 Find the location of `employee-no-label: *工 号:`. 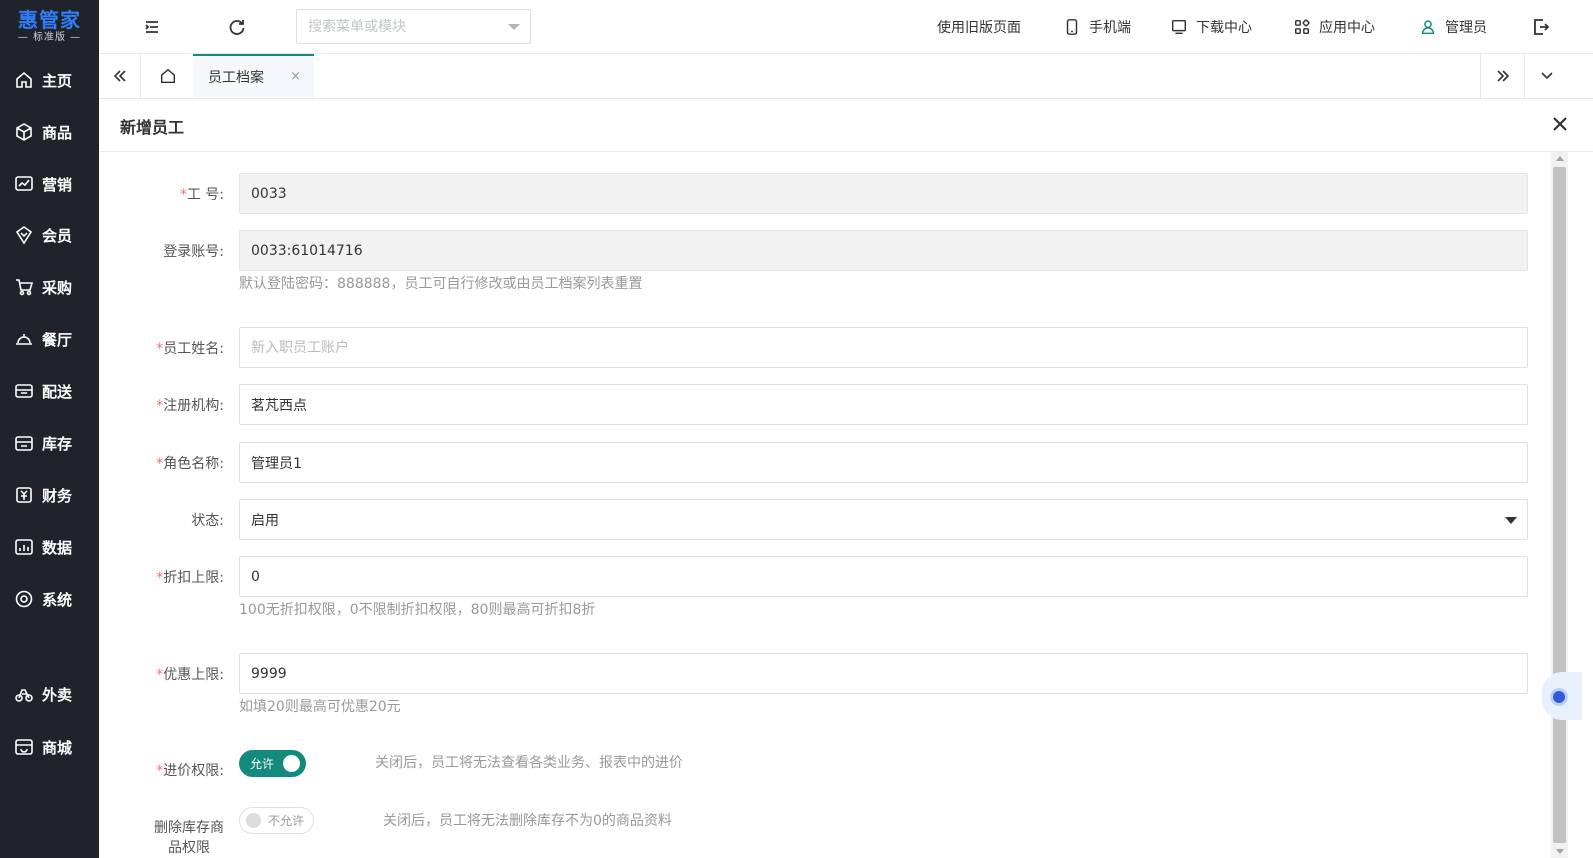

employee-no-label: *工 号: is located at coordinates (201, 195).